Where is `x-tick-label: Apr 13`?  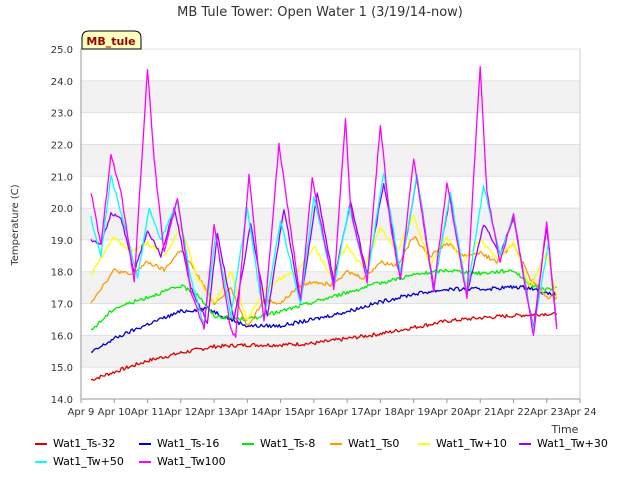 x-tick-label: Apr 13 is located at coordinates (213, 412).